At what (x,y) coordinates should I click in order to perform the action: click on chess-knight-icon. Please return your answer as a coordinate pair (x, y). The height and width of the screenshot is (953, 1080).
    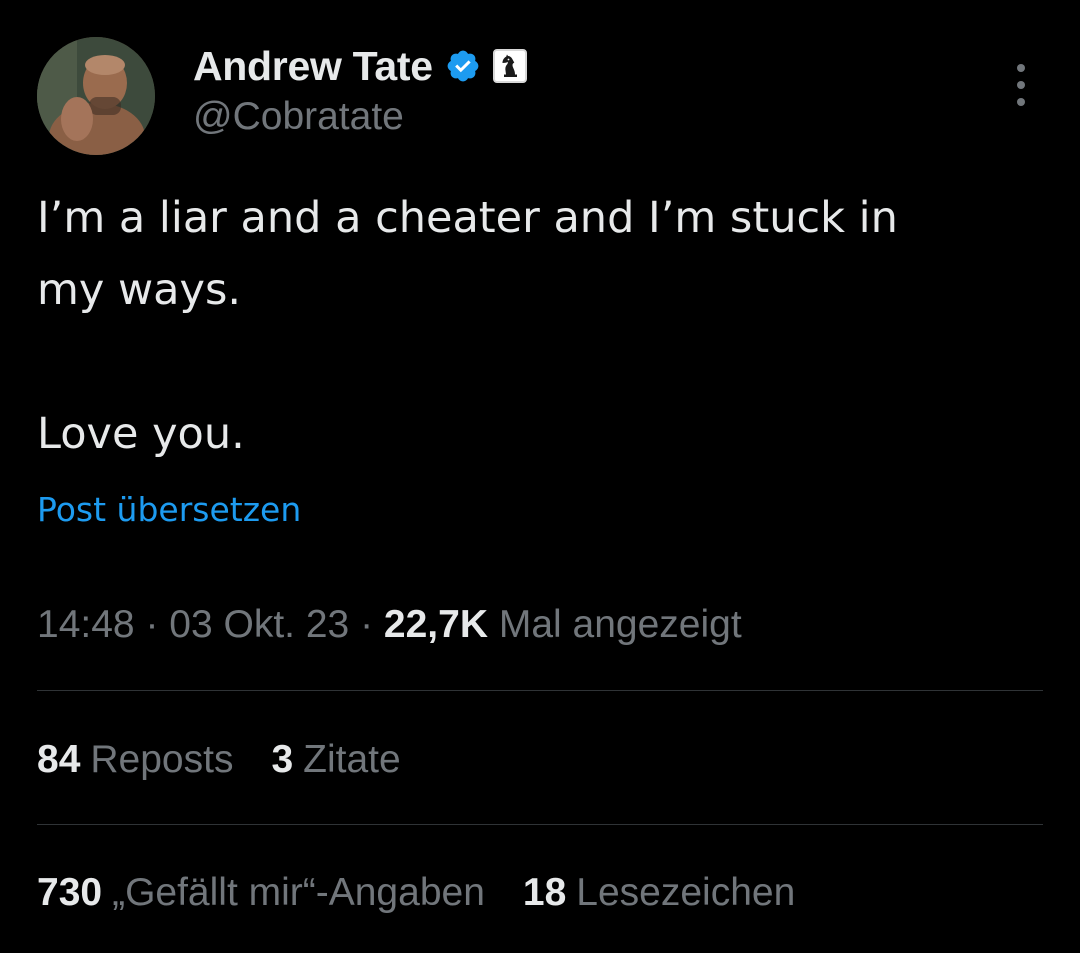
    Looking at the image, I should click on (509, 65).